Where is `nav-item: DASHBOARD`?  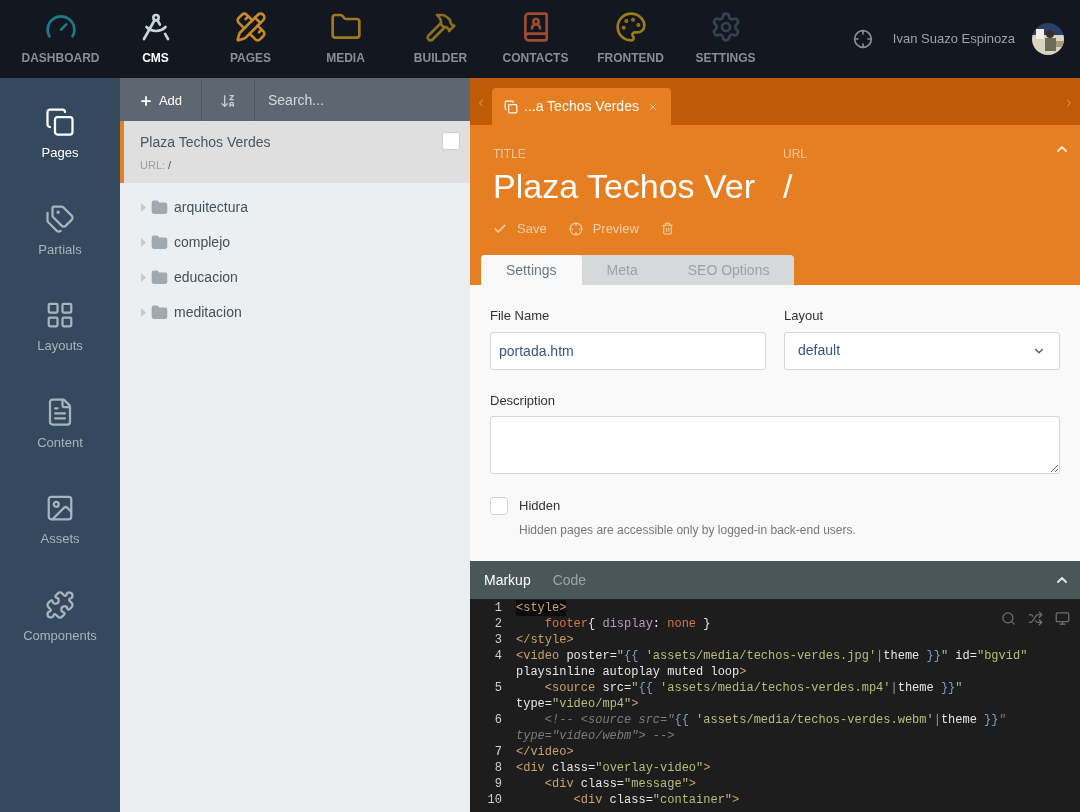
nav-item: DASHBOARD is located at coordinates (60, 39).